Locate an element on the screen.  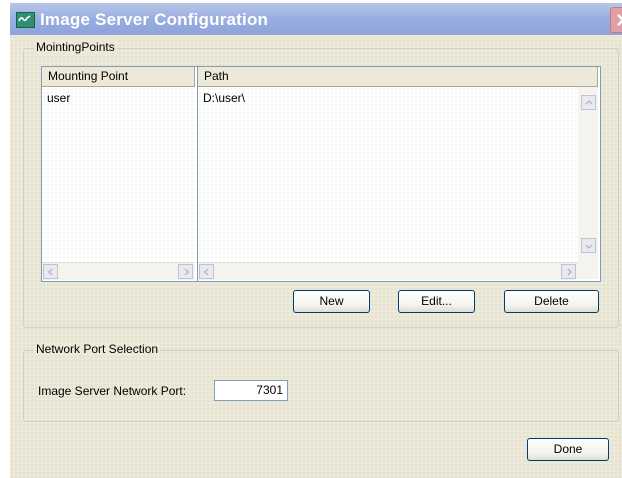
mounting-points-group-label: MointingPoints is located at coordinates (75, 47).